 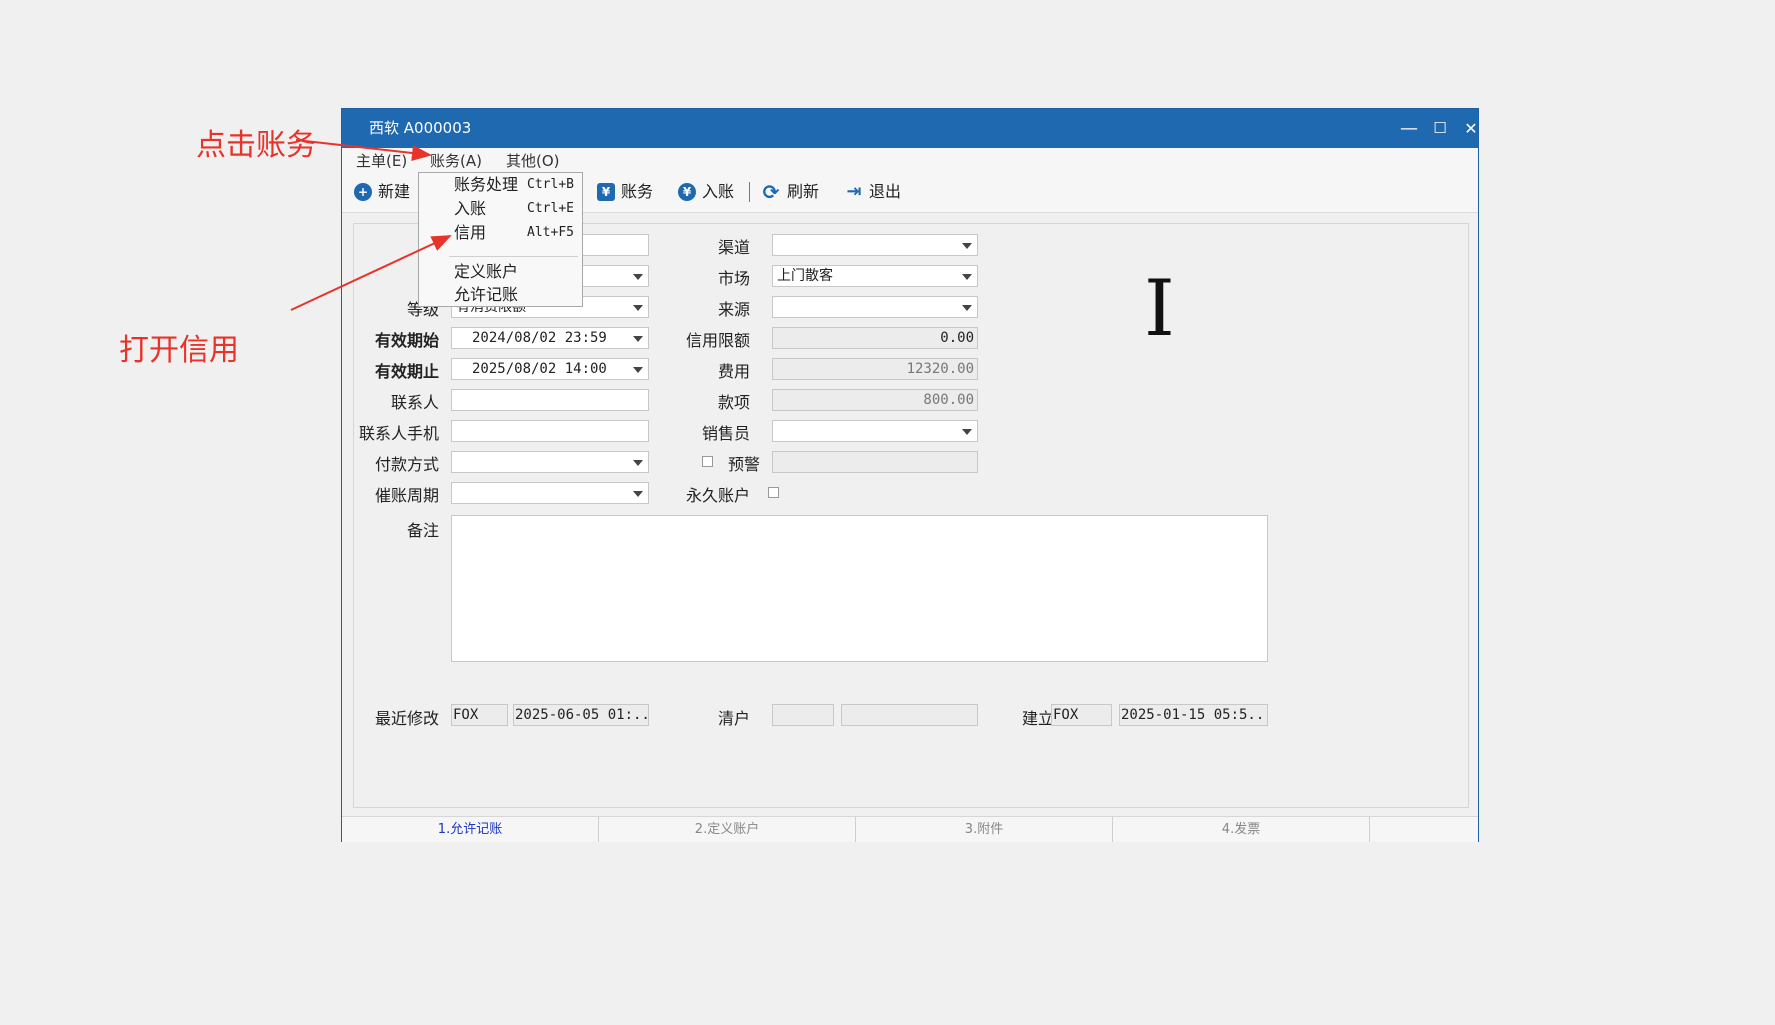 I want to click on menu-item-label: 入账, so click(x=470, y=208).